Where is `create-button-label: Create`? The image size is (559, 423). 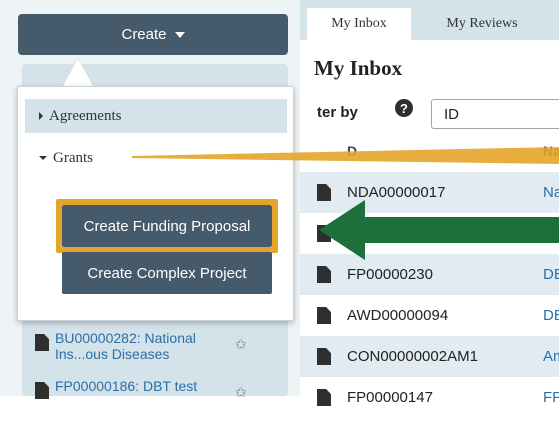
create-button-label: Create is located at coordinates (144, 34).